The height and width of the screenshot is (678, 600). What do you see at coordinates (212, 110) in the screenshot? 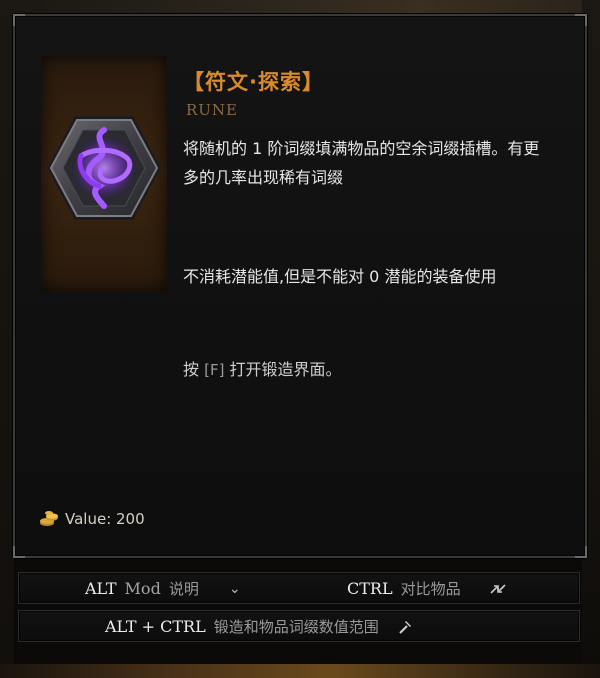
I see `item-type: RUNE` at bounding box center [212, 110].